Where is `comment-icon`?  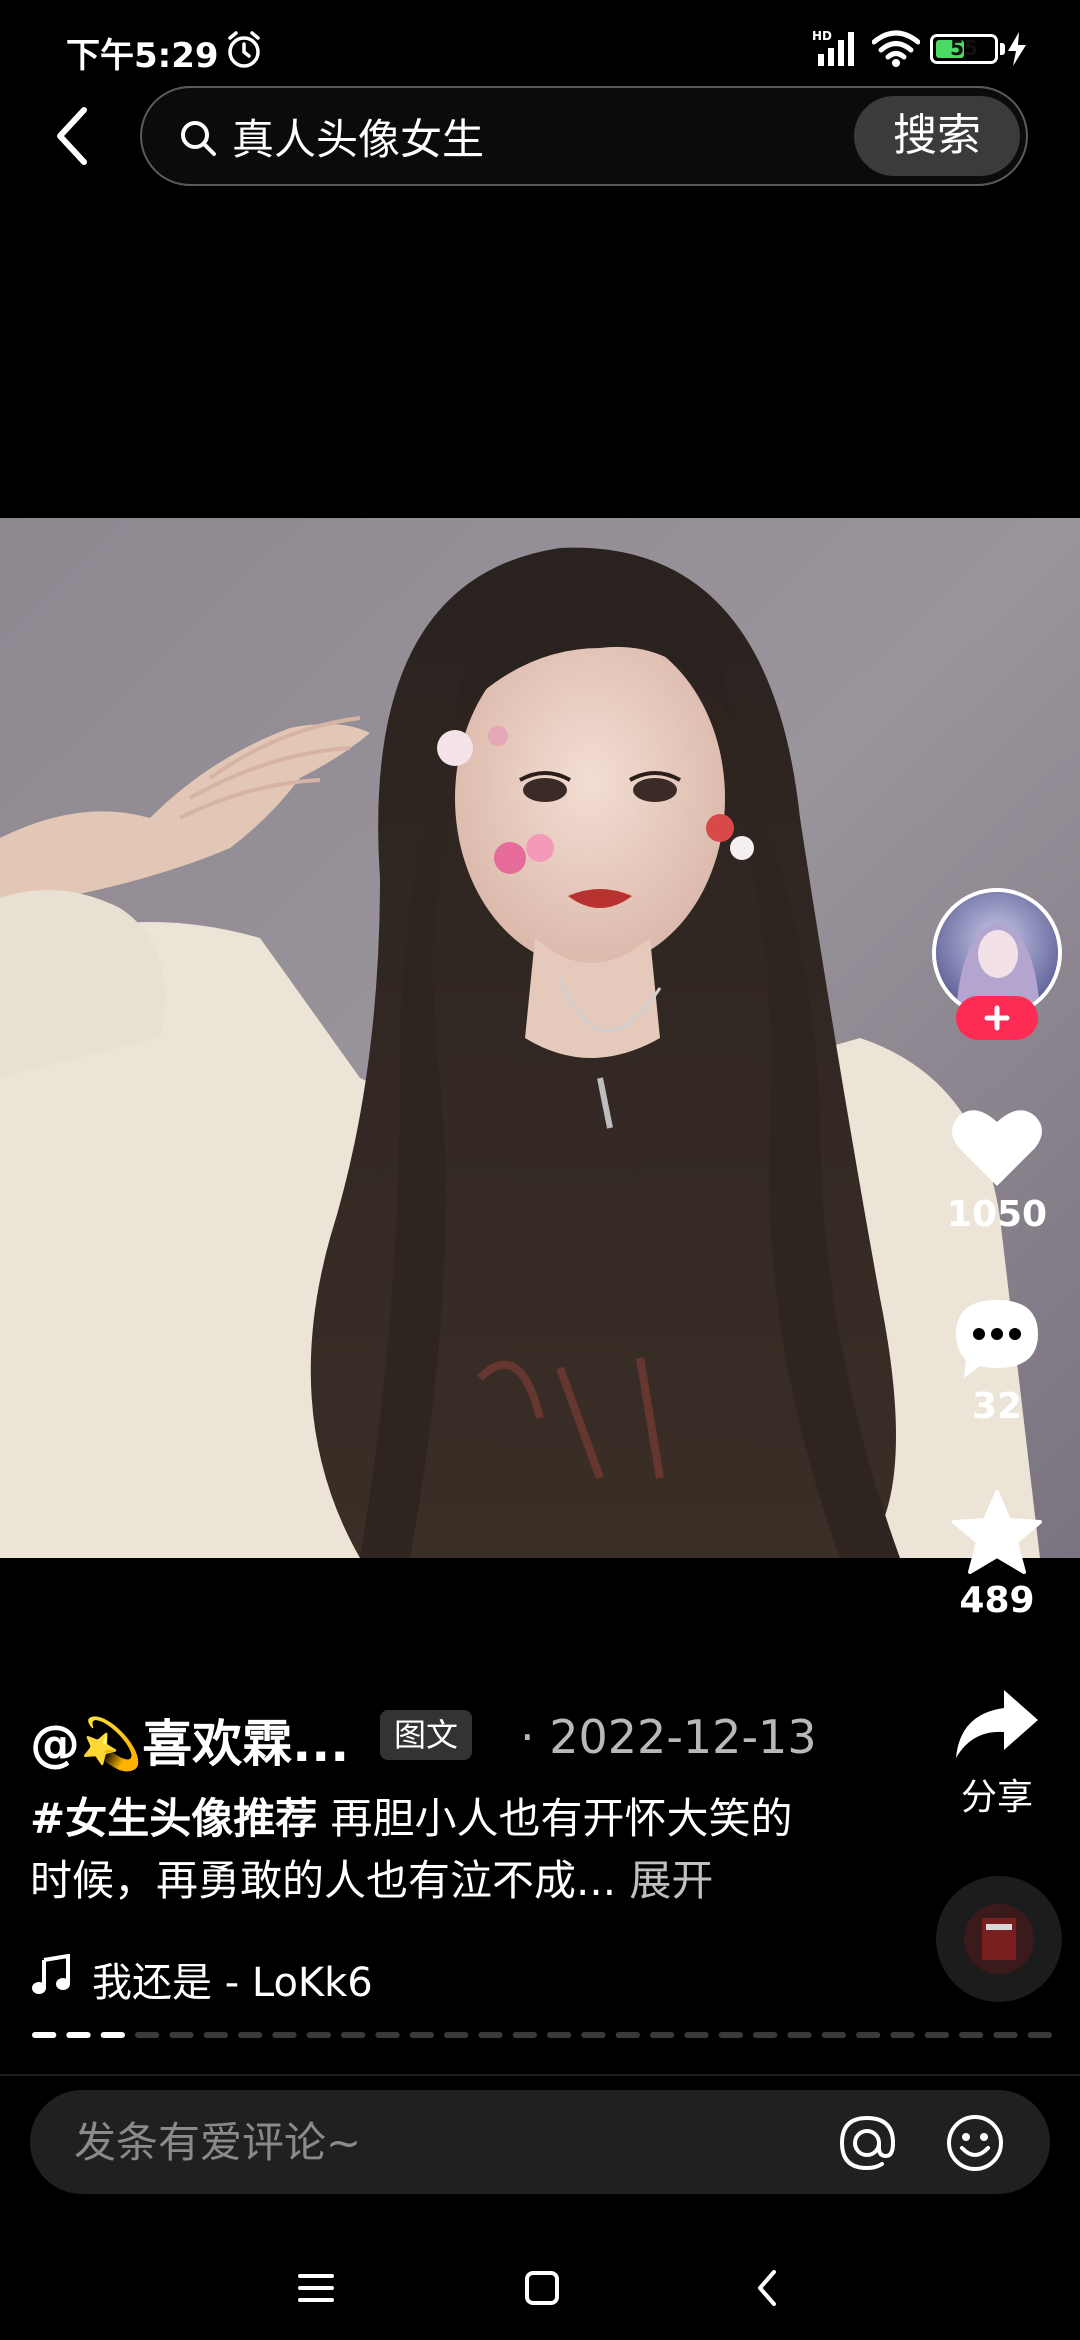
comment-icon is located at coordinates (997, 1339).